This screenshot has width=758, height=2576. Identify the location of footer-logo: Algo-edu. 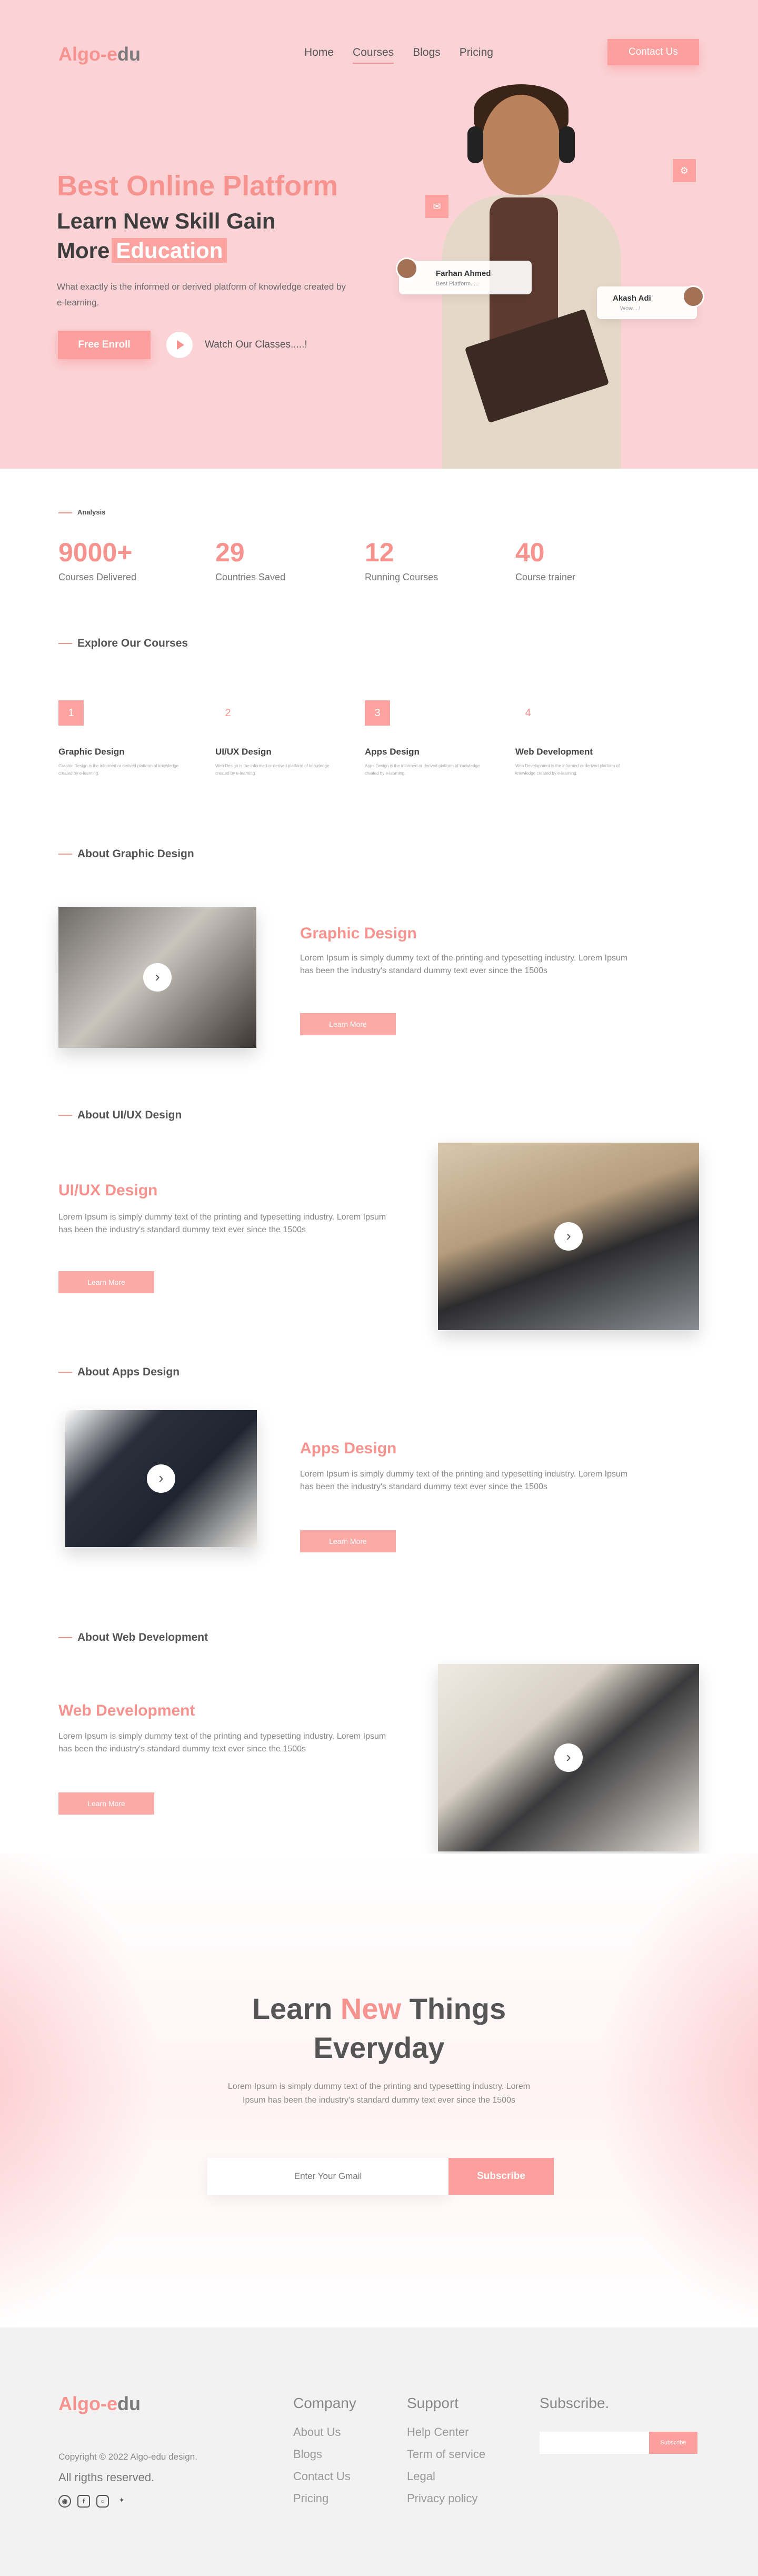
(99, 2404).